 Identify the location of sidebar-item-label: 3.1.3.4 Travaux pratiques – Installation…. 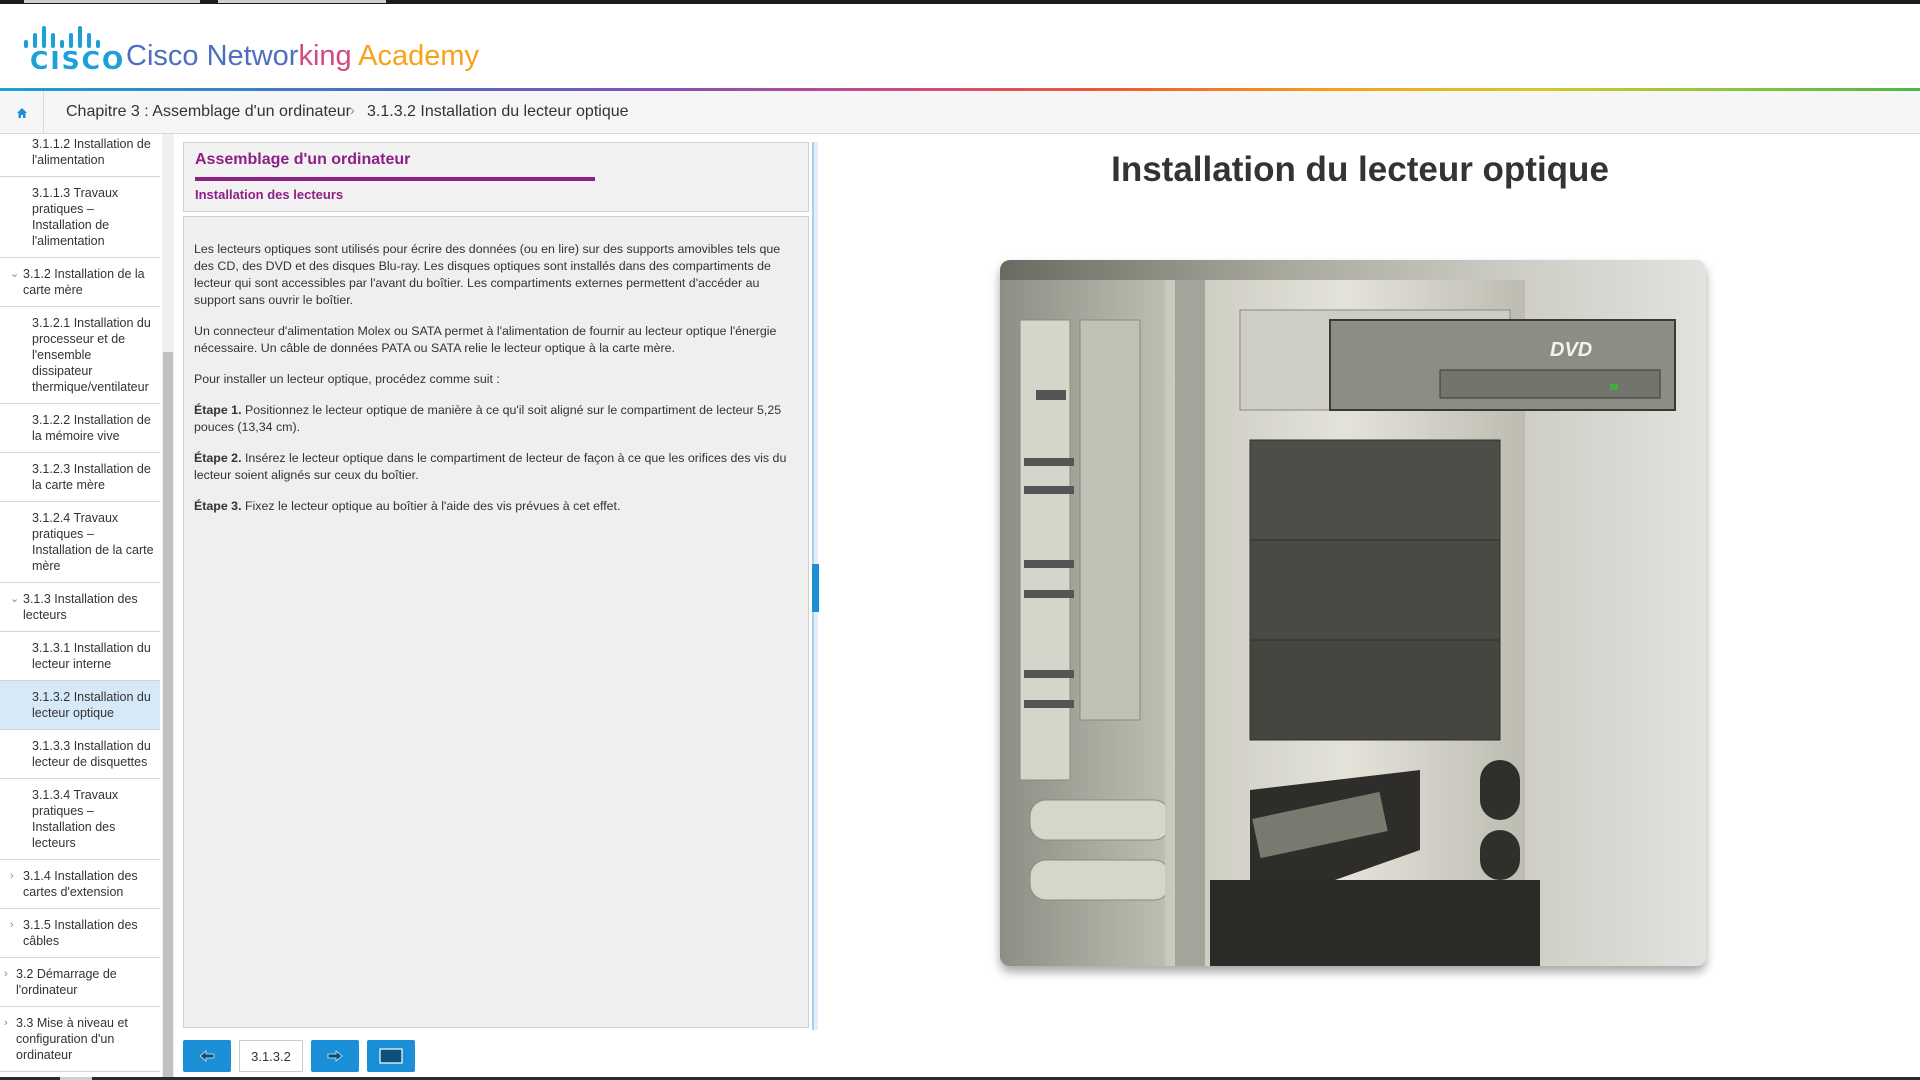
(75, 819).